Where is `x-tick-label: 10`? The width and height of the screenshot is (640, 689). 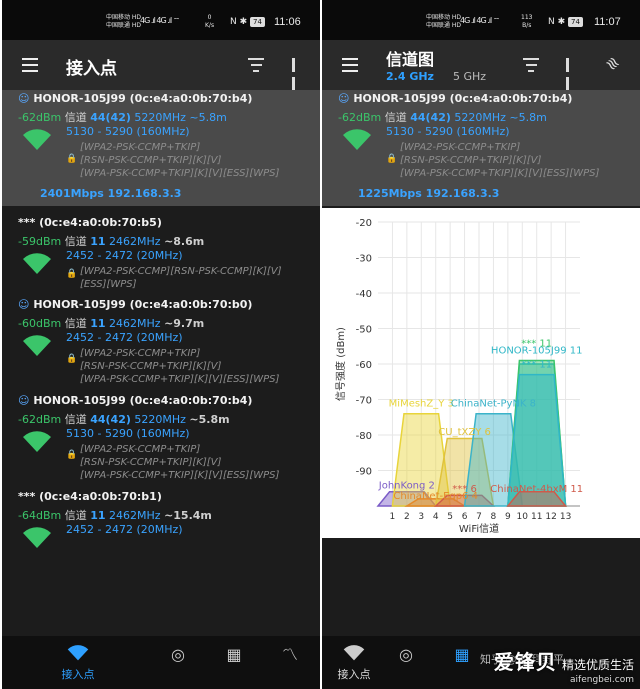
x-tick-label: 10 is located at coordinates (523, 517).